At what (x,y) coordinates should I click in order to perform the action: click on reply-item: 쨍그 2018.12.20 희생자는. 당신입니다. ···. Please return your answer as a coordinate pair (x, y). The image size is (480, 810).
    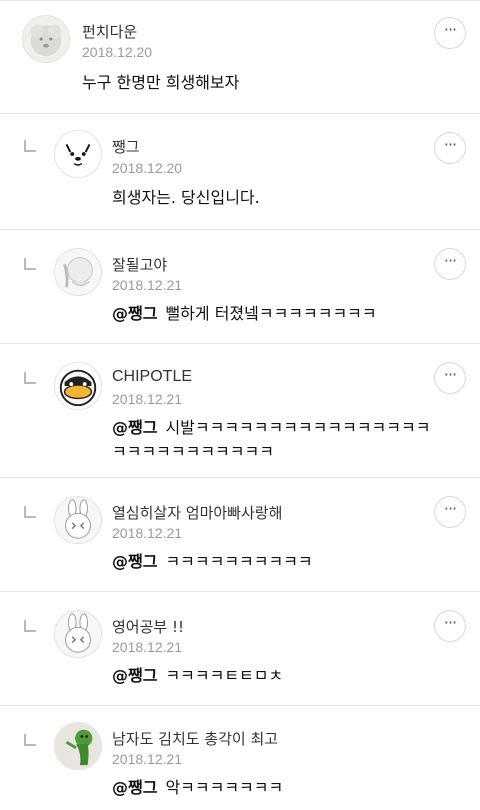
    Looking at the image, I should click on (240, 172).